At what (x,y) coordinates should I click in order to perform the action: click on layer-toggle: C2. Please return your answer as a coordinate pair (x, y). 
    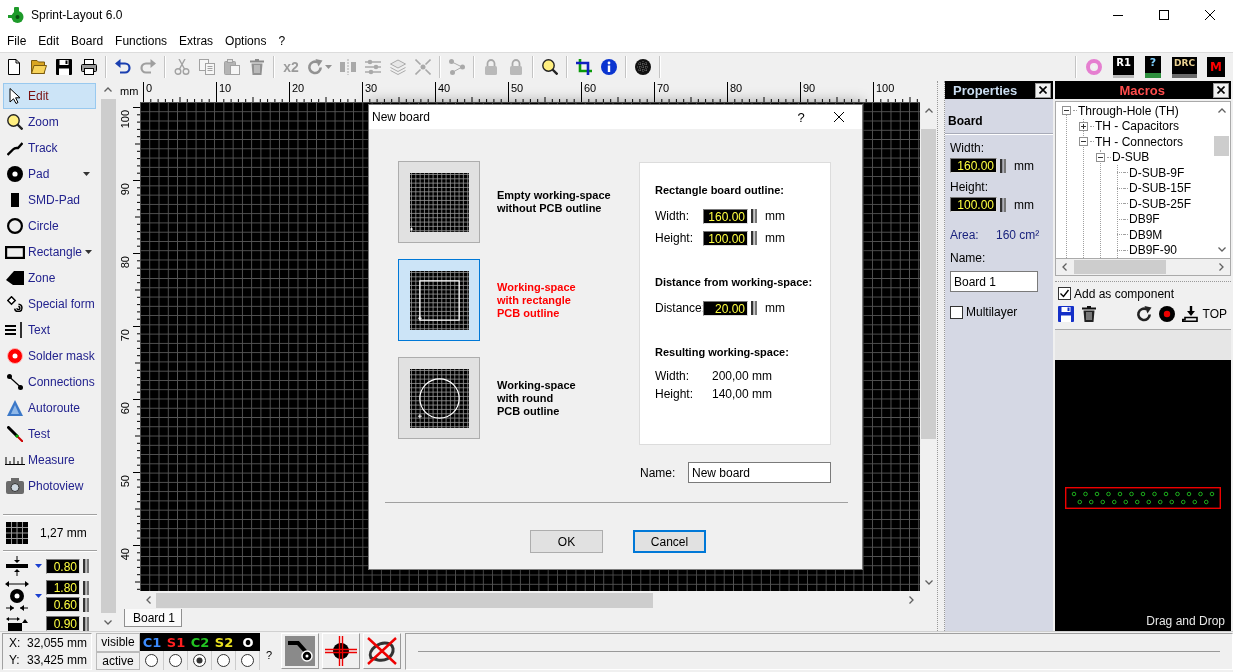
    Looking at the image, I should click on (200, 642).